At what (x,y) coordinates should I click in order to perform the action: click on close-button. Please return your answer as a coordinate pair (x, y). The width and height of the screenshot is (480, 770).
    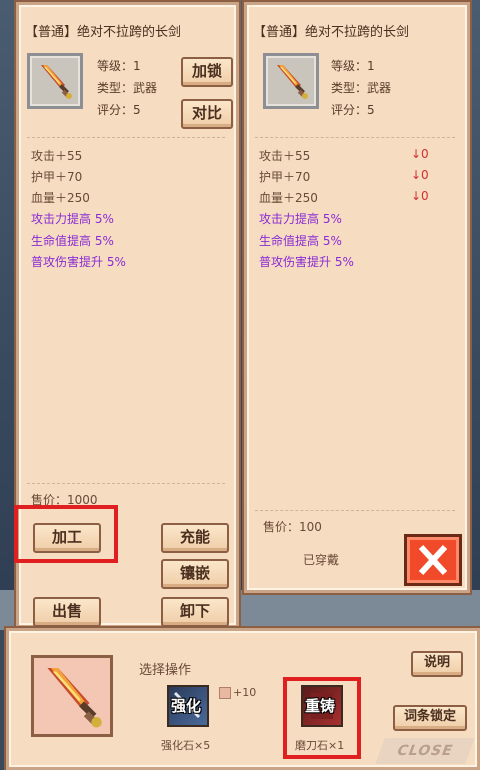
    Looking at the image, I should click on (433, 560).